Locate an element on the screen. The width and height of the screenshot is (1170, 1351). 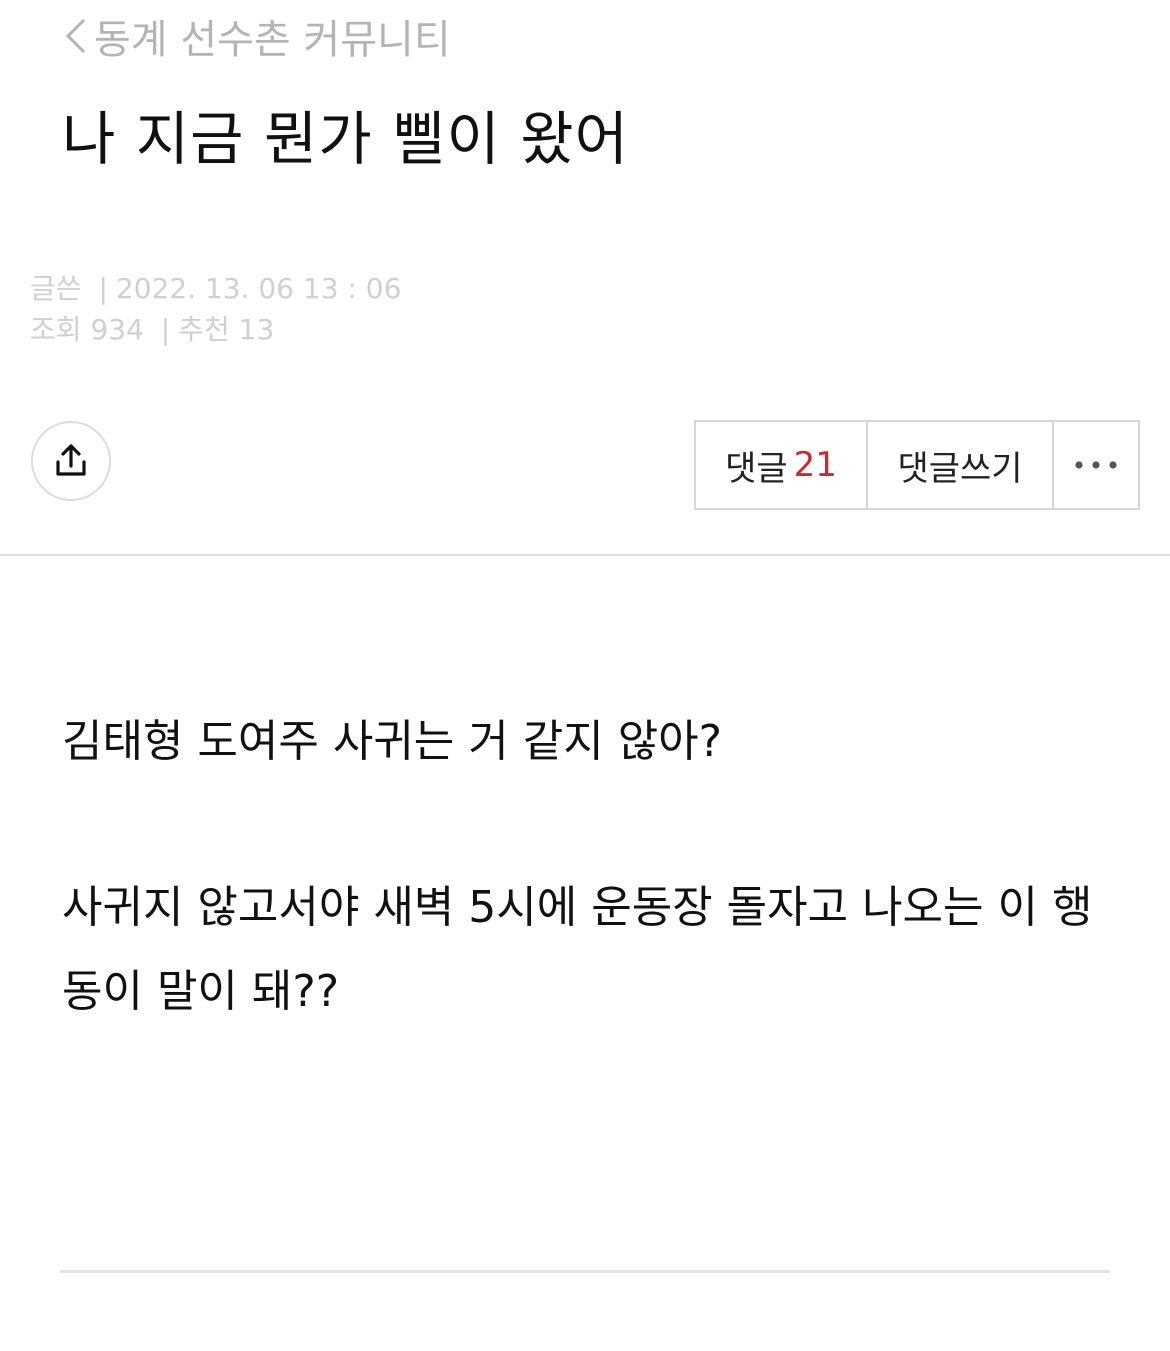
post-title: 나 지금 뭔가 삘이 왔어 is located at coordinates (345, 139).